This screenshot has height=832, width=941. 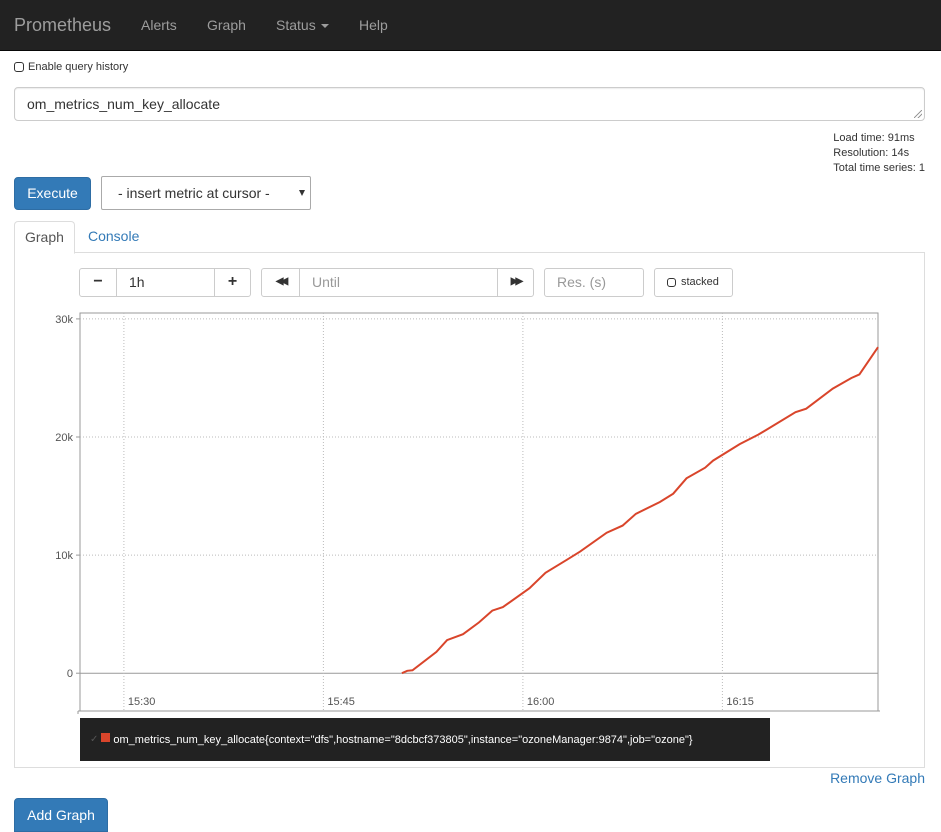 What do you see at coordinates (341, 702) in the screenshot?
I see `x-tick-label: 15:45` at bounding box center [341, 702].